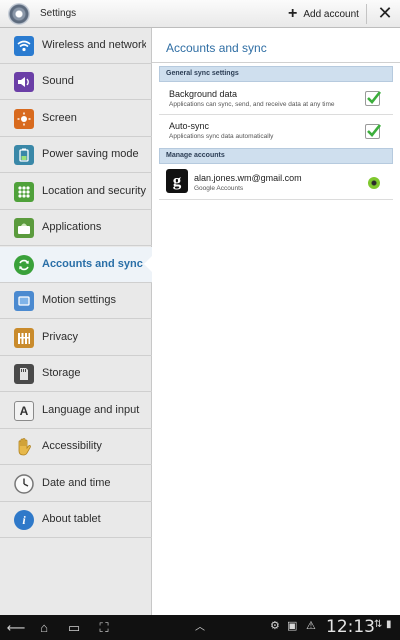 This screenshot has width=400, height=640. I want to click on chevron-up-icon: ︿, so click(200, 627).